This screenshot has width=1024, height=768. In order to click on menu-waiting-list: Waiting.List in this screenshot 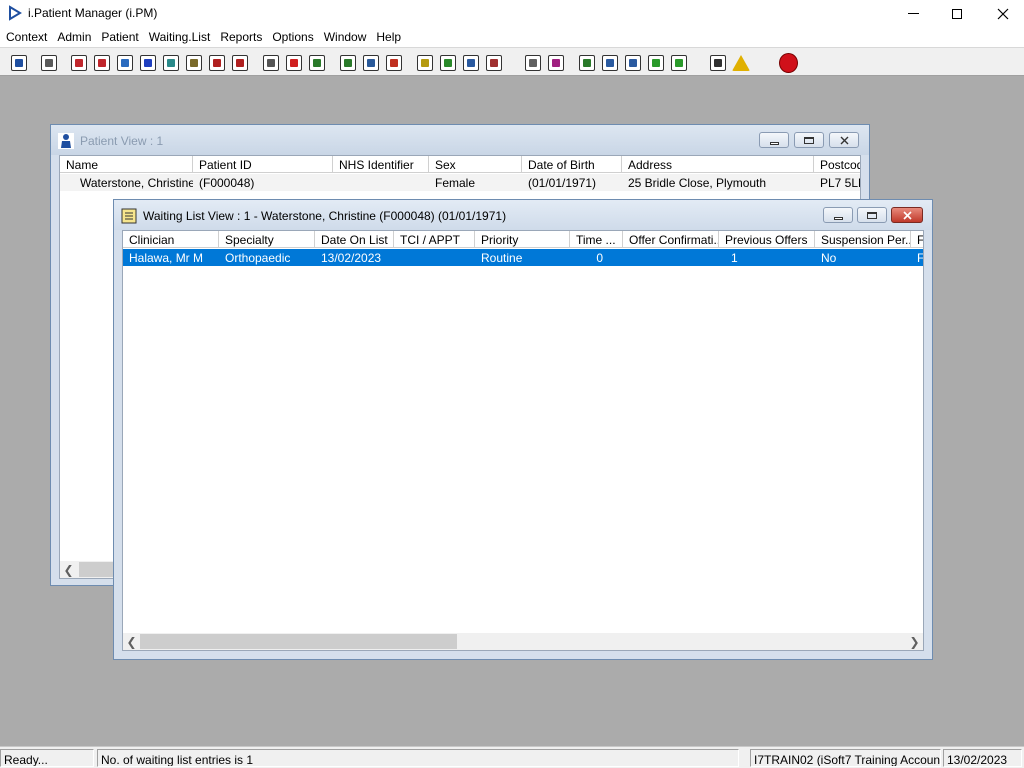, I will do `click(180, 37)`.